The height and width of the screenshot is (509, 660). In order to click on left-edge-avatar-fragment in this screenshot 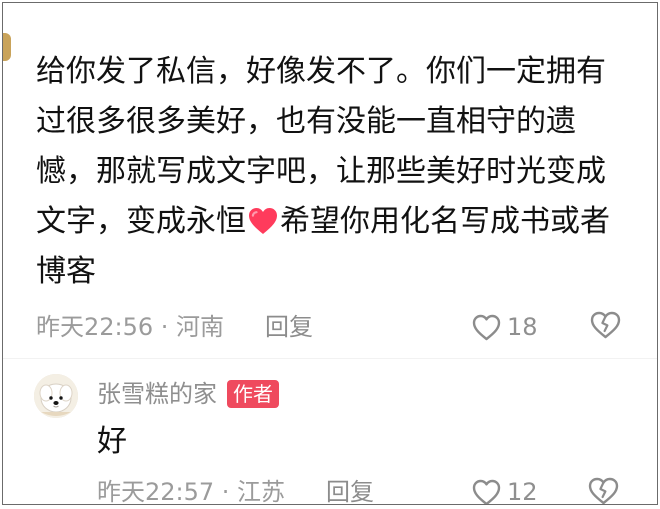, I will do `click(7, 47)`.